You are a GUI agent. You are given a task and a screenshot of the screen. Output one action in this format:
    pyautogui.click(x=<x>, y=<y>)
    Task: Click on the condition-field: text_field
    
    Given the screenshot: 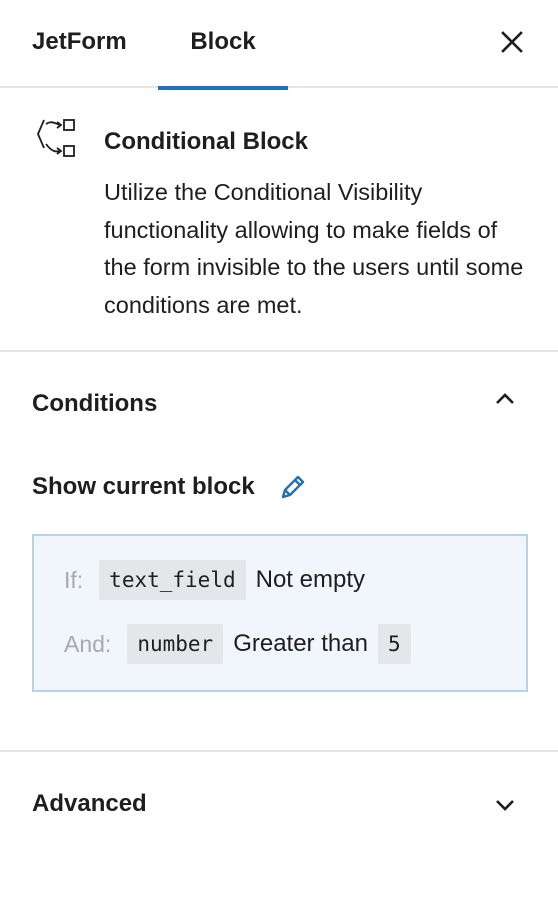 What is the action you would take?
    pyautogui.click(x=172, y=580)
    